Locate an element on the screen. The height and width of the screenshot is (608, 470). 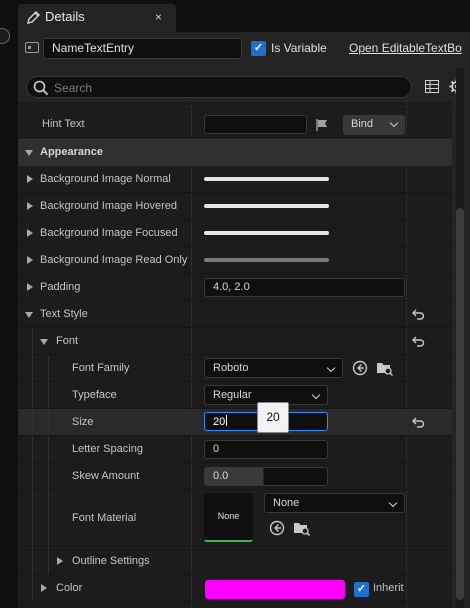
padding-input: 4.0, 2.0 is located at coordinates (304, 287).